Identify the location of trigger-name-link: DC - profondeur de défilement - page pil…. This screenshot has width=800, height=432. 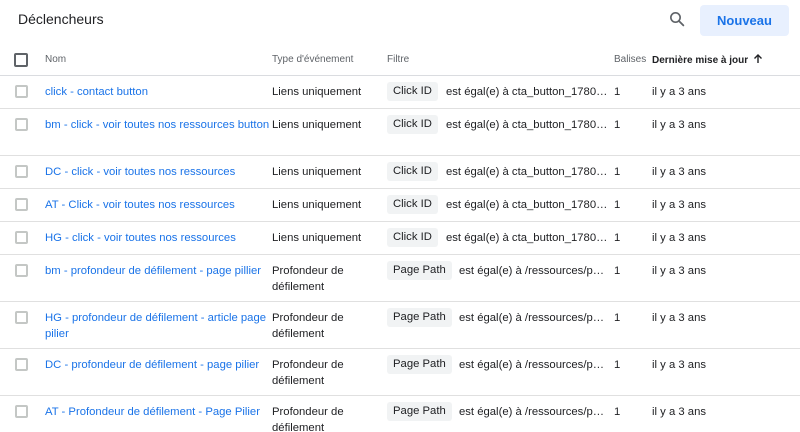
(157, 365).